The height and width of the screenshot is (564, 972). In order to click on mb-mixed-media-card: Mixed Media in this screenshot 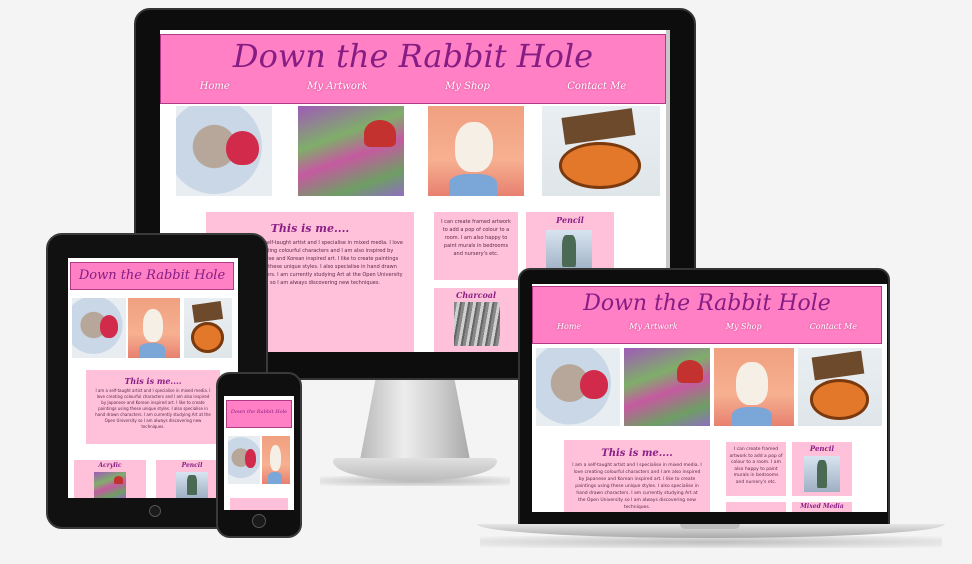, I will do `click(822, 507)`.